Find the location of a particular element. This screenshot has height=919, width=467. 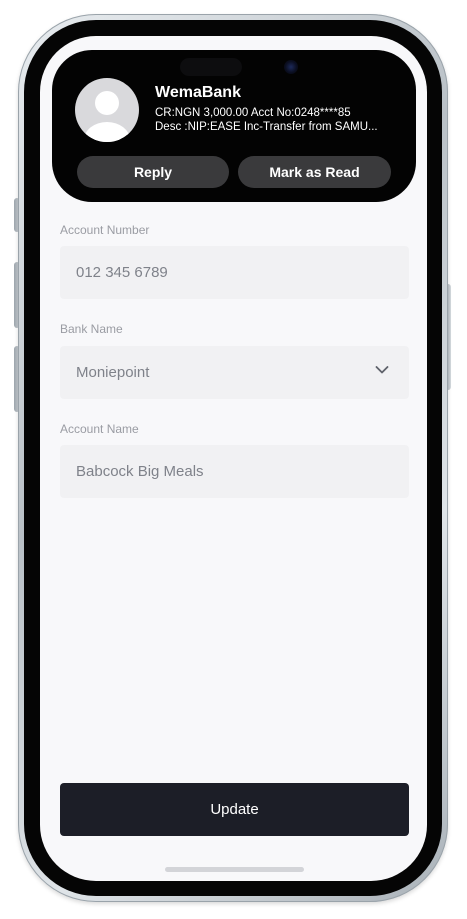

account-name-value: Babcock Big Meals is located at coordinates (140, 471).